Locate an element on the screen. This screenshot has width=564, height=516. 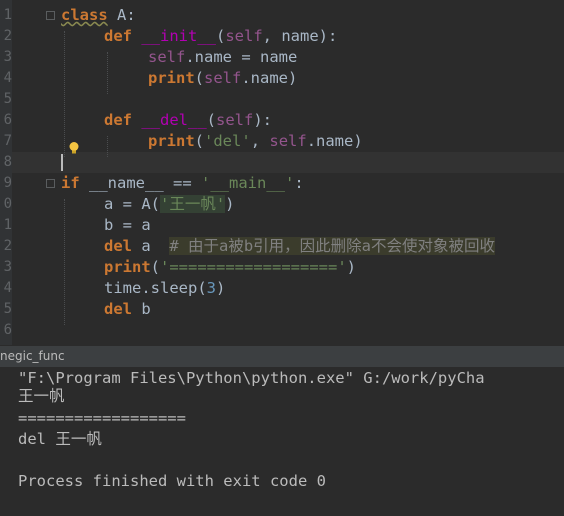
console-line: Process finished with exit code 0 is located at coordinates (172, 481).